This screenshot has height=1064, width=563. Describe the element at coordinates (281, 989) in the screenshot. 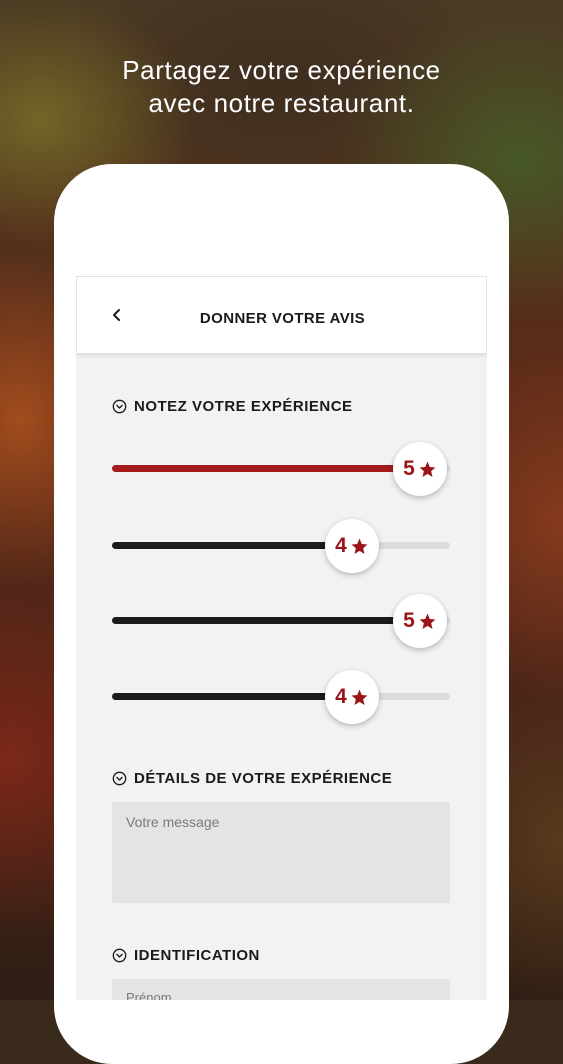

I see `firstname-input: Prénom` at that location.